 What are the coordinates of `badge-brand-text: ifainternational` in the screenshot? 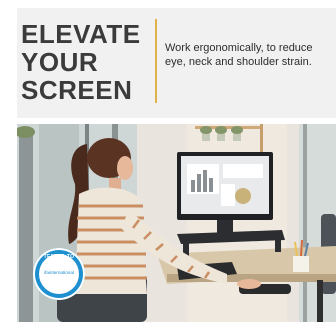 It's located at (59, 272).